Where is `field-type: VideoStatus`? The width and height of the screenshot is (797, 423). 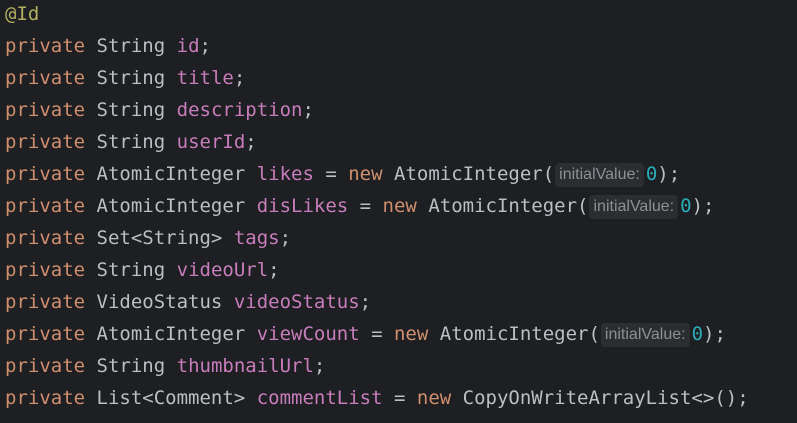 field-type: VideoStatus is located at coordinates (159, 302).